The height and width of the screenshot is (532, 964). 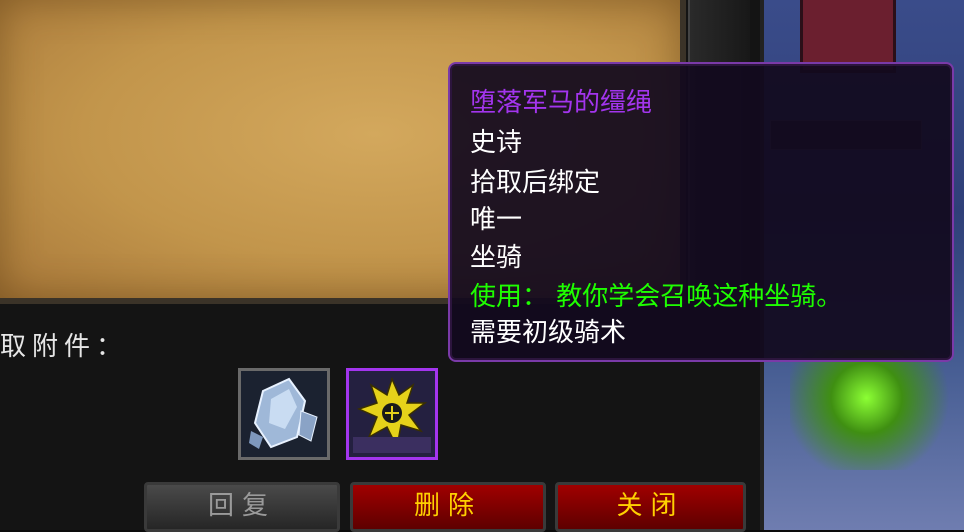 I want to click on item-quality: 史诗, so click(x=496, y=143).